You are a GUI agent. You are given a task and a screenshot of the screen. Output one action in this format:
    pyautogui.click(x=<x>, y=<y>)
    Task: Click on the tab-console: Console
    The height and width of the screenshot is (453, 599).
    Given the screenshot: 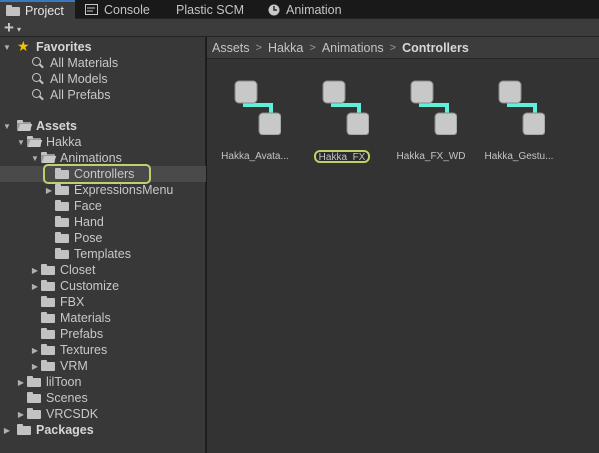 What is the action you would take?
    pyautogui.click(x=116, y=9)
    